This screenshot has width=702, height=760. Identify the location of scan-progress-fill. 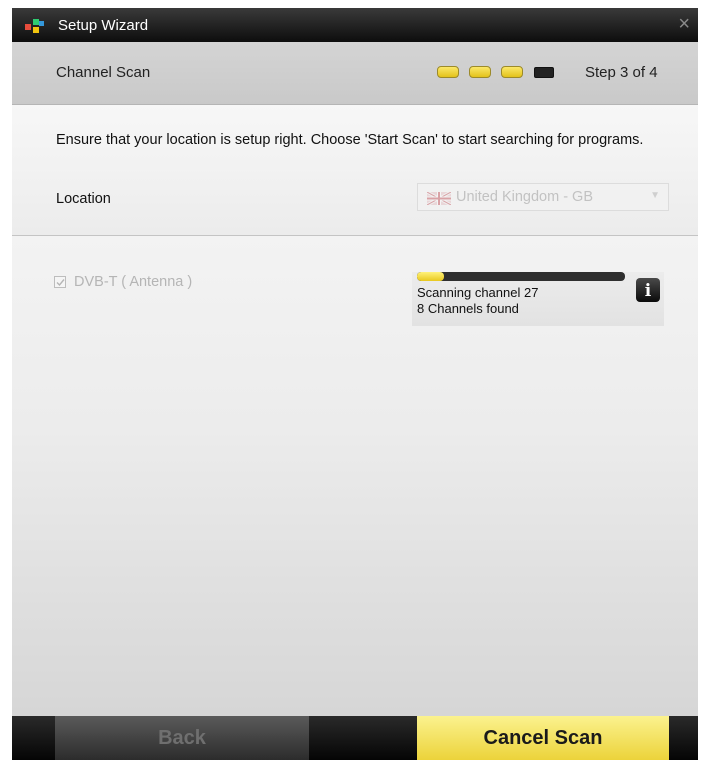
(431, 276).